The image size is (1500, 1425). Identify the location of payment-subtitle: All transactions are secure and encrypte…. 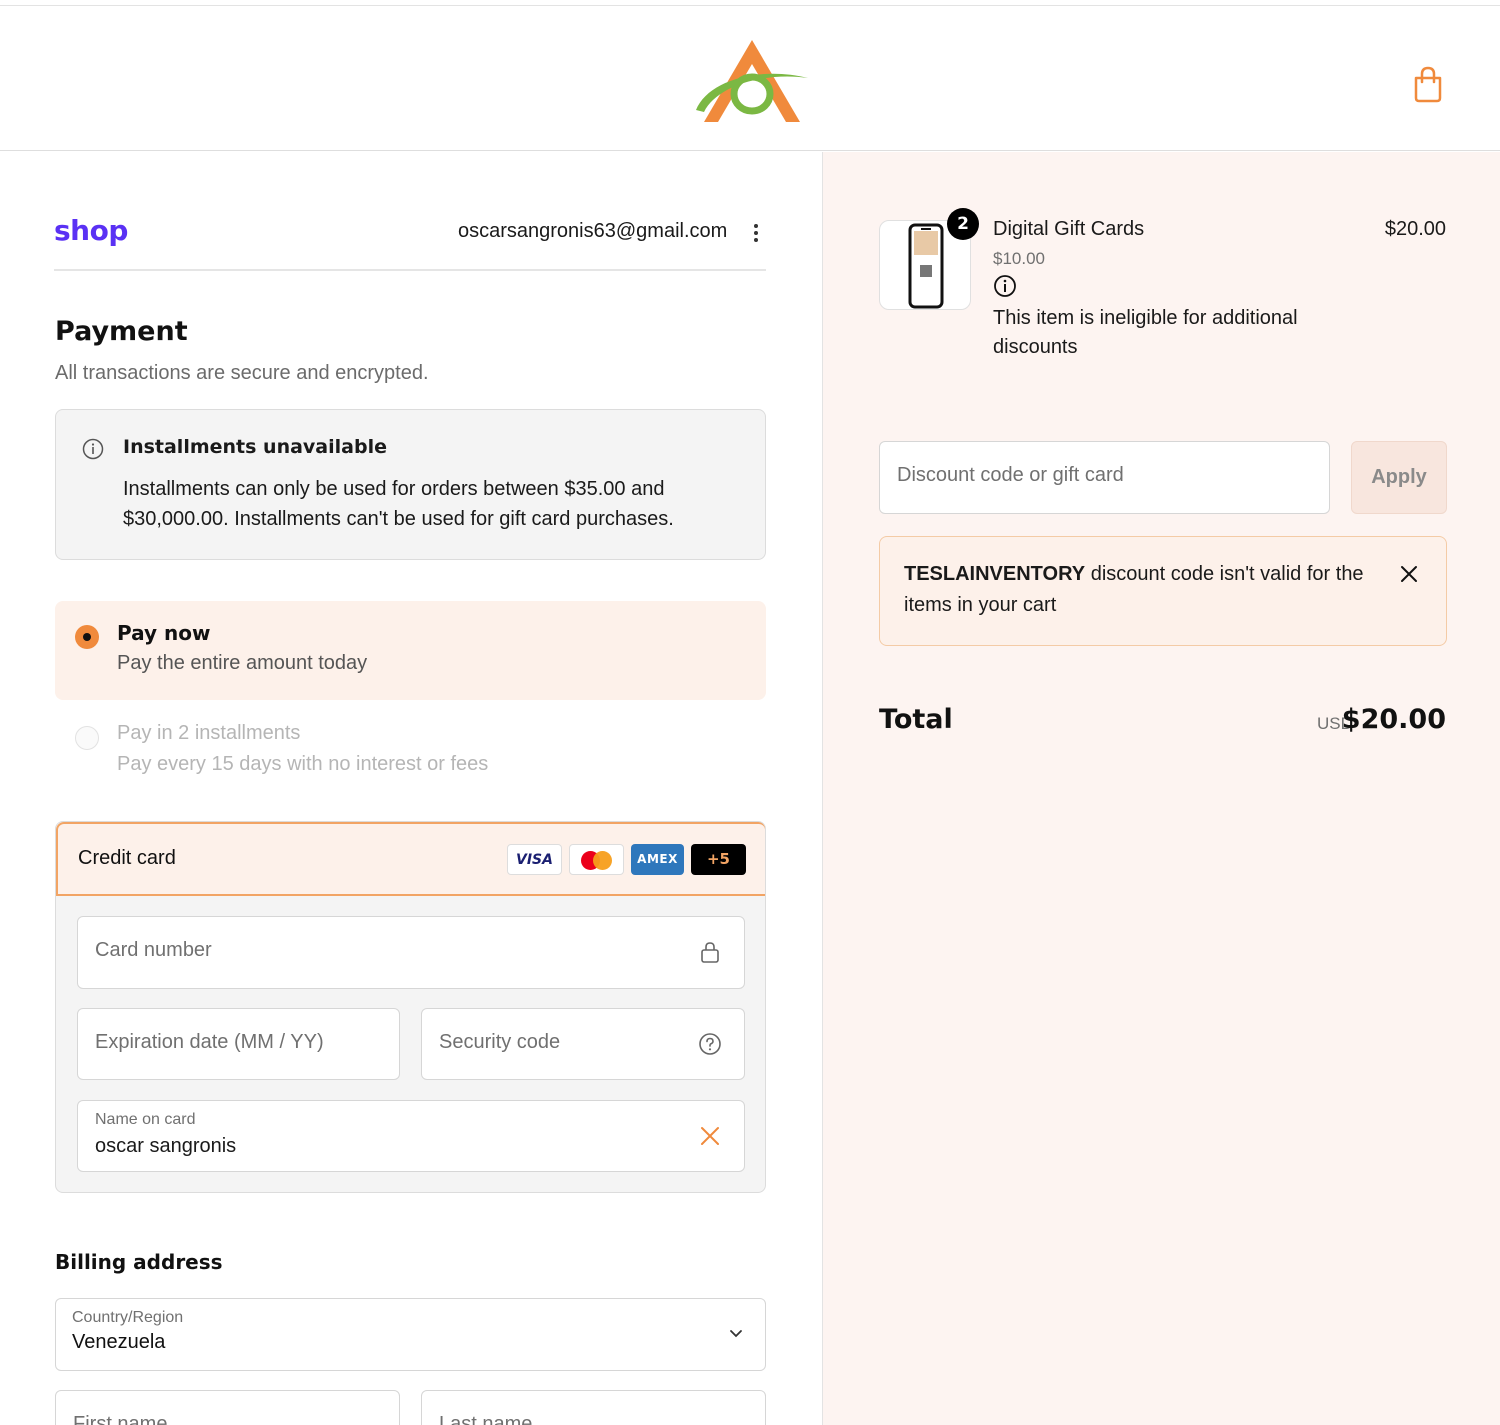
(242, 373).